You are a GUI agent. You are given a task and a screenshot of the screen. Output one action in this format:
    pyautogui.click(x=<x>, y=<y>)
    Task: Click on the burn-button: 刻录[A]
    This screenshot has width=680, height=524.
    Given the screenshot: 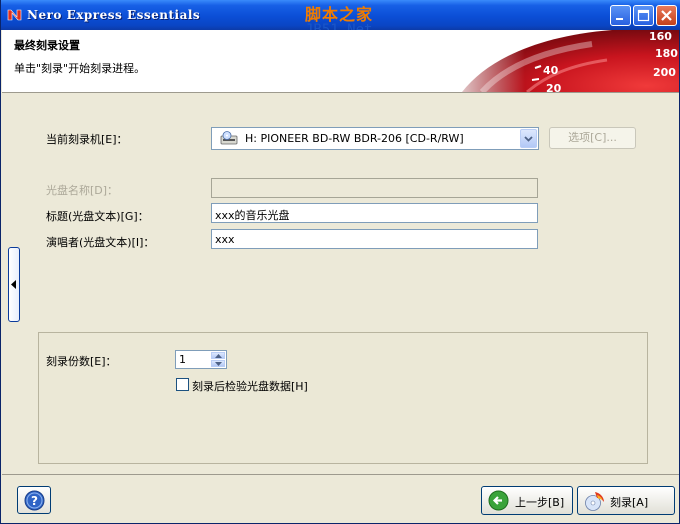 What is the action you would take?
    pyautogui.click(x=626, y=500)
    